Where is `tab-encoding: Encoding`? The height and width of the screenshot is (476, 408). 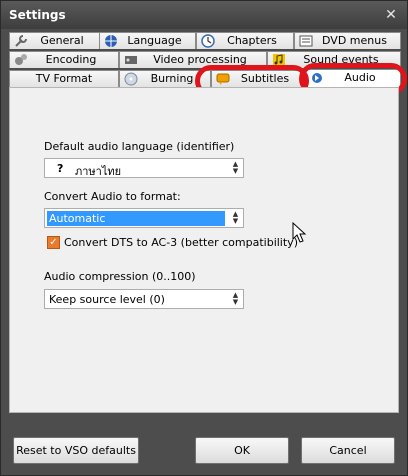 tab-encoding: Encoding is located at coordinates (64, 59).